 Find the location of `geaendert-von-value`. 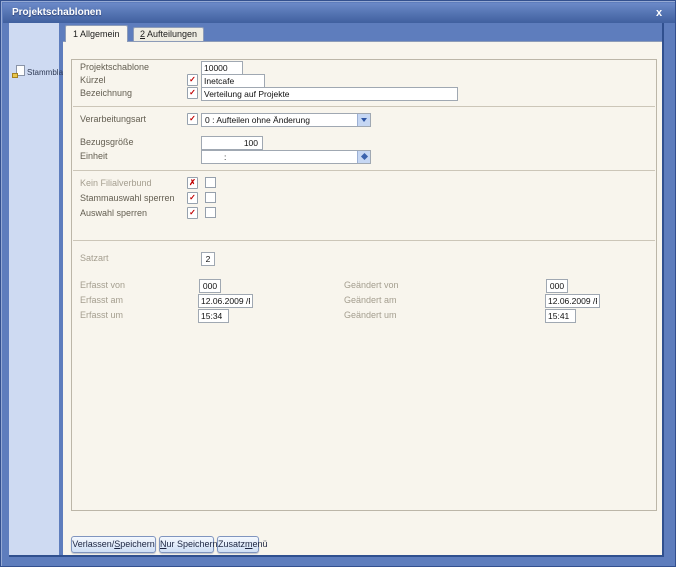

geaendert-von-value is located at coordinates (557, 286).